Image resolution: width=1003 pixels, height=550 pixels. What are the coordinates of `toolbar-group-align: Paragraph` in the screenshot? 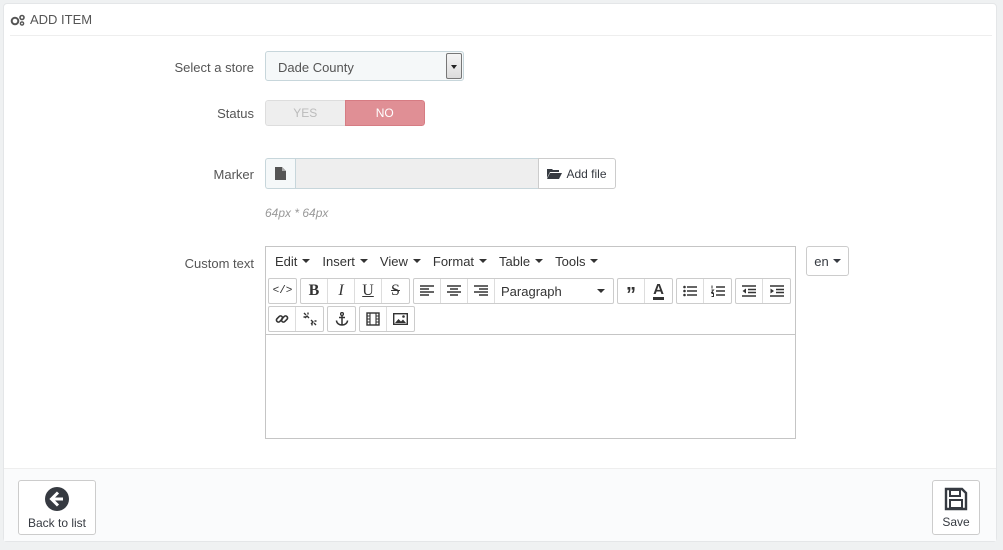 It's located at (513, 291).